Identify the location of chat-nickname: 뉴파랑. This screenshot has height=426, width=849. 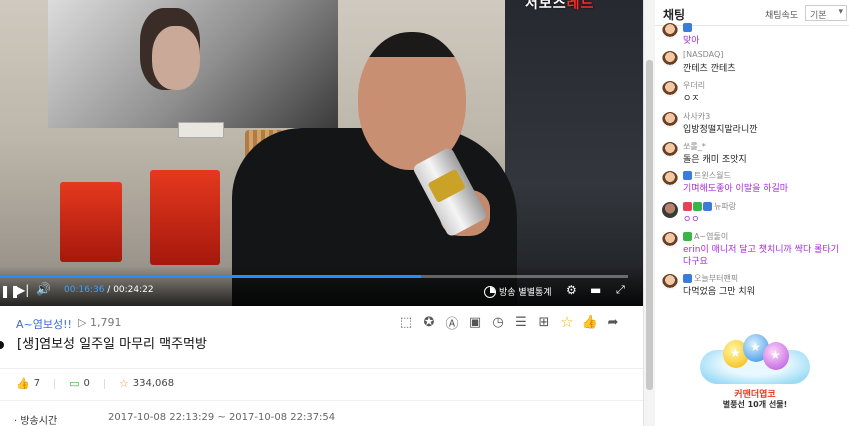
(725, 206).